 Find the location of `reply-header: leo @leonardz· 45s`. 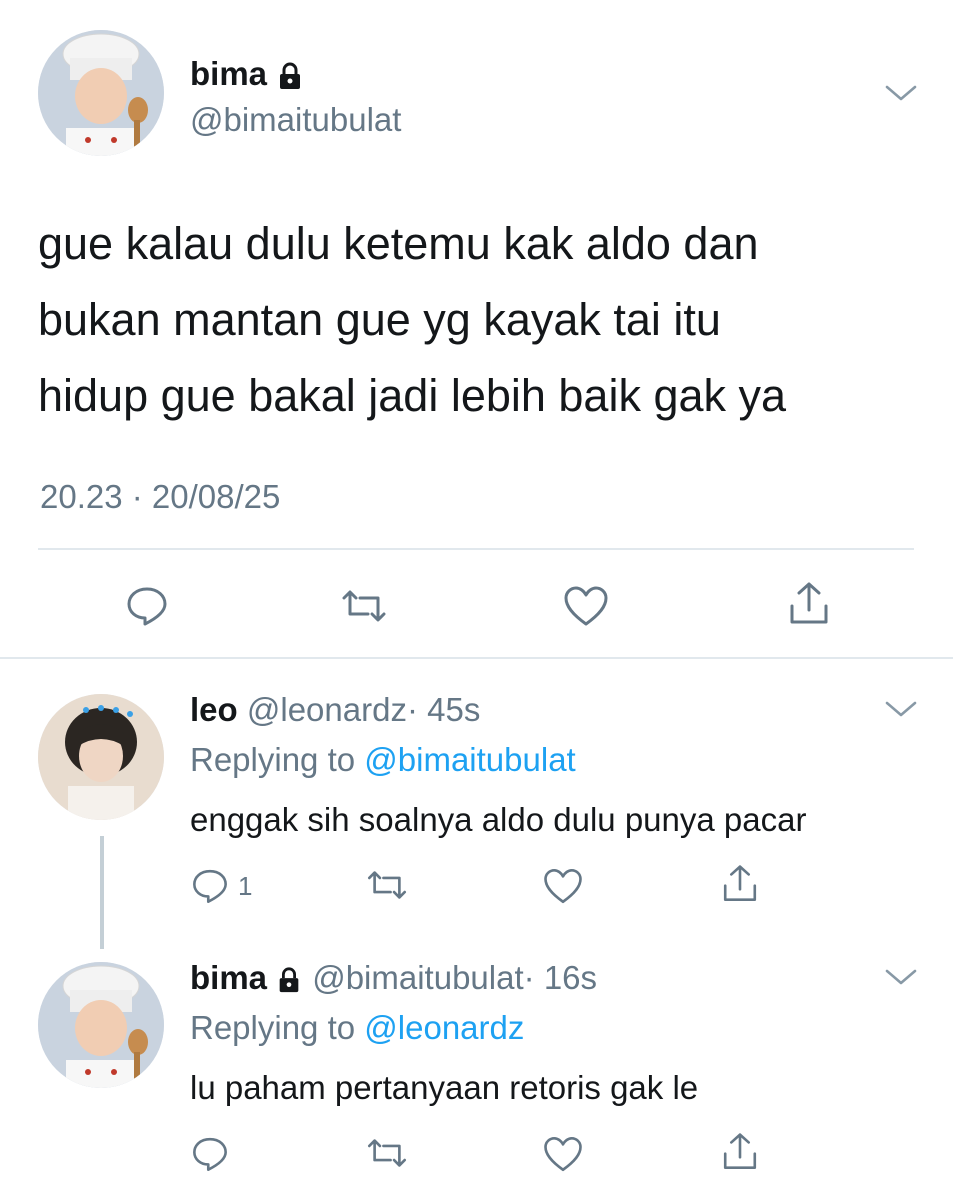

reply-header: leo @leonardz· 45s is located at coordinates (335, 710).